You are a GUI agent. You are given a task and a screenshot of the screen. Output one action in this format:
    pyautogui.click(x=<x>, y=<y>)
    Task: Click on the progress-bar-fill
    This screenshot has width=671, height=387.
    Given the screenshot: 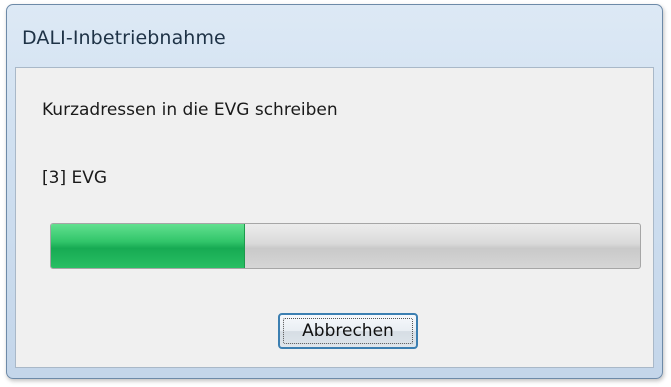 What is the action you would take?
    pyautogui.click(x=148, y=246)
    